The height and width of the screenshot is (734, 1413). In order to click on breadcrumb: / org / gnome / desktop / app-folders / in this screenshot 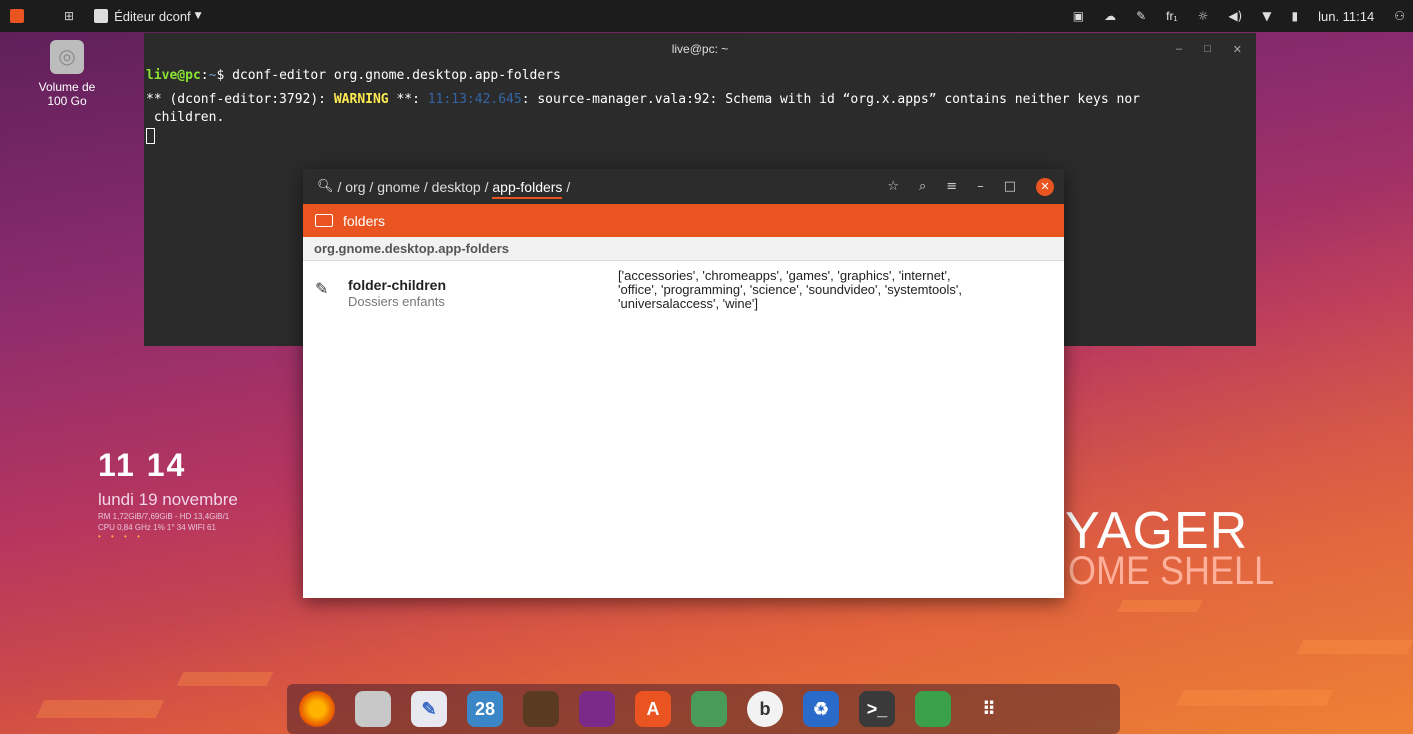, I will do `click(454, 188)`.